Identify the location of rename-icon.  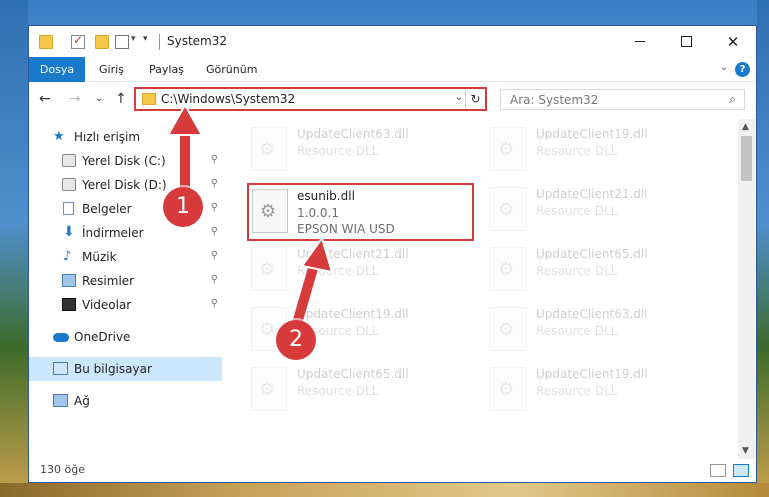
(122, 42).